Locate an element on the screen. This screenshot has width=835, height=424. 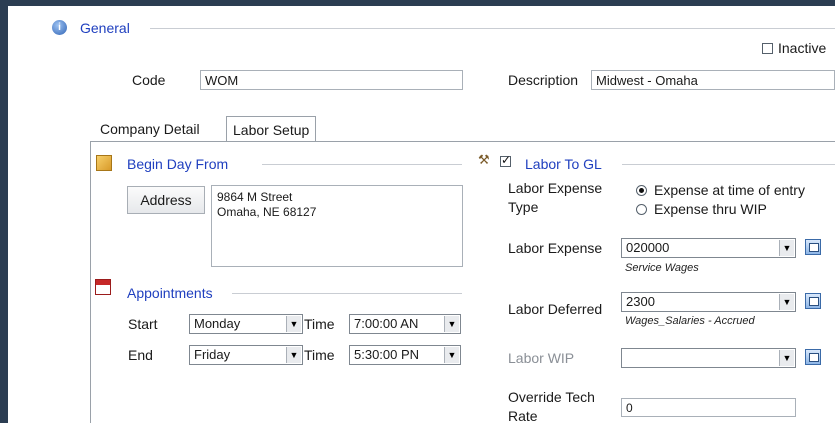
inactive-checkbox-row: Inactive is located at coordinates (794, 48).